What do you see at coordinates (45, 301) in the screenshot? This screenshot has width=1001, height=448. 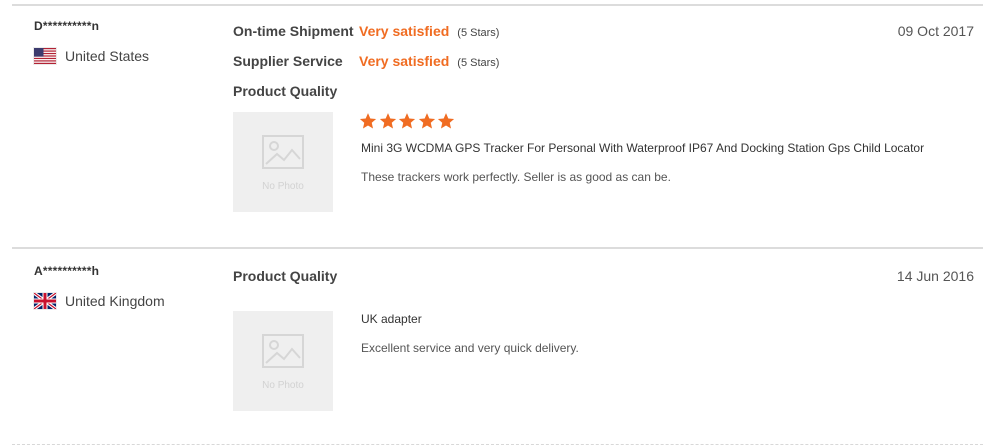 I see `uk-flag-icon` at bounding box center [45, 301].